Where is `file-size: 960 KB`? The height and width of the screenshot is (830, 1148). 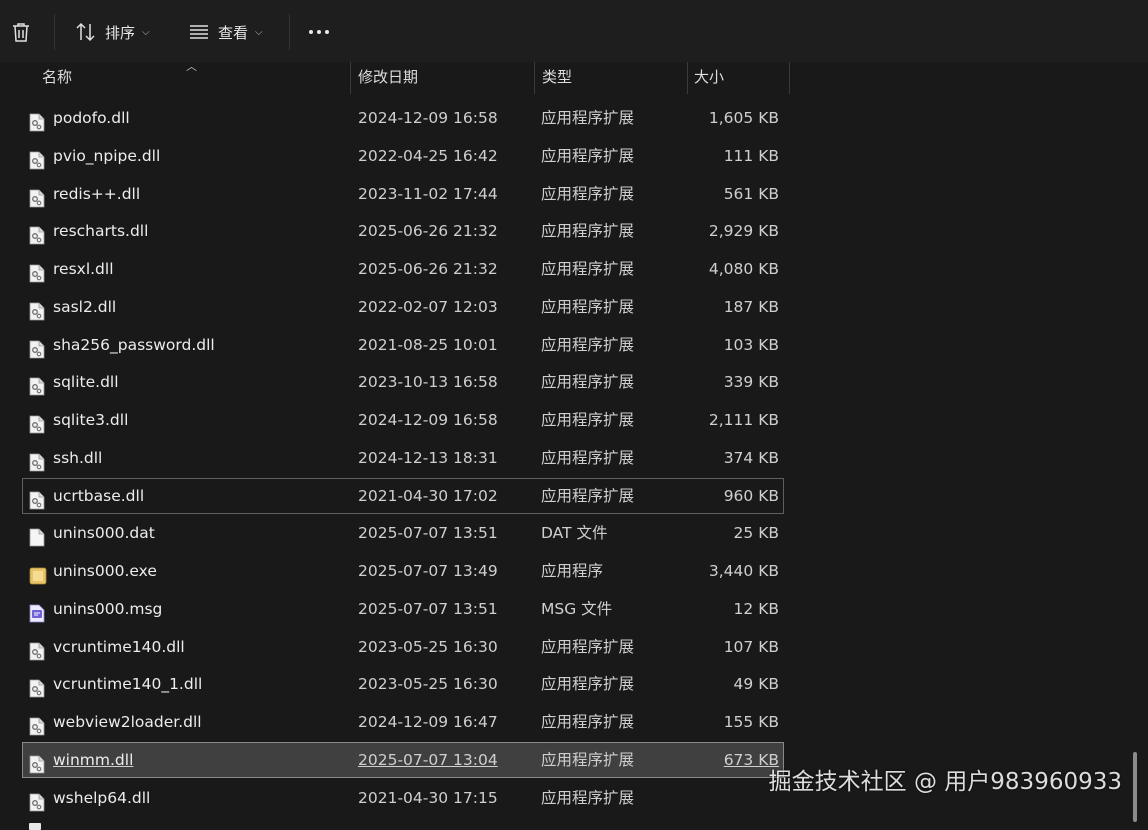
file-size: 960 KB is located at coordinates (751, 495).